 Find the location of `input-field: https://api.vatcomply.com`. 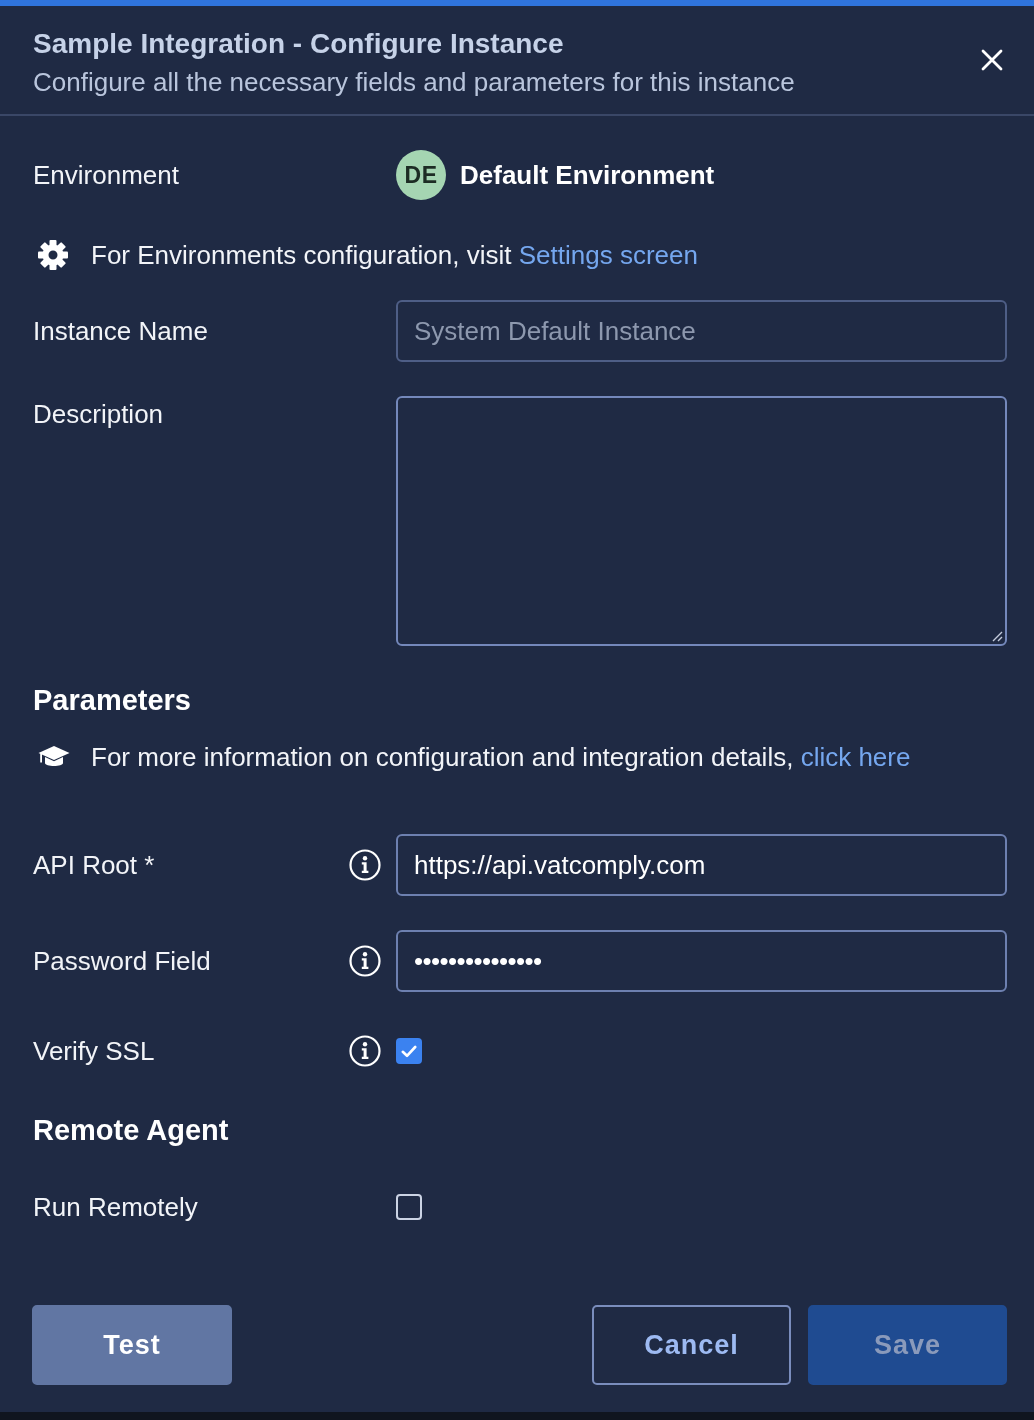

input-field: https://api.vatcomply.com is located at coordinates (701, 865).